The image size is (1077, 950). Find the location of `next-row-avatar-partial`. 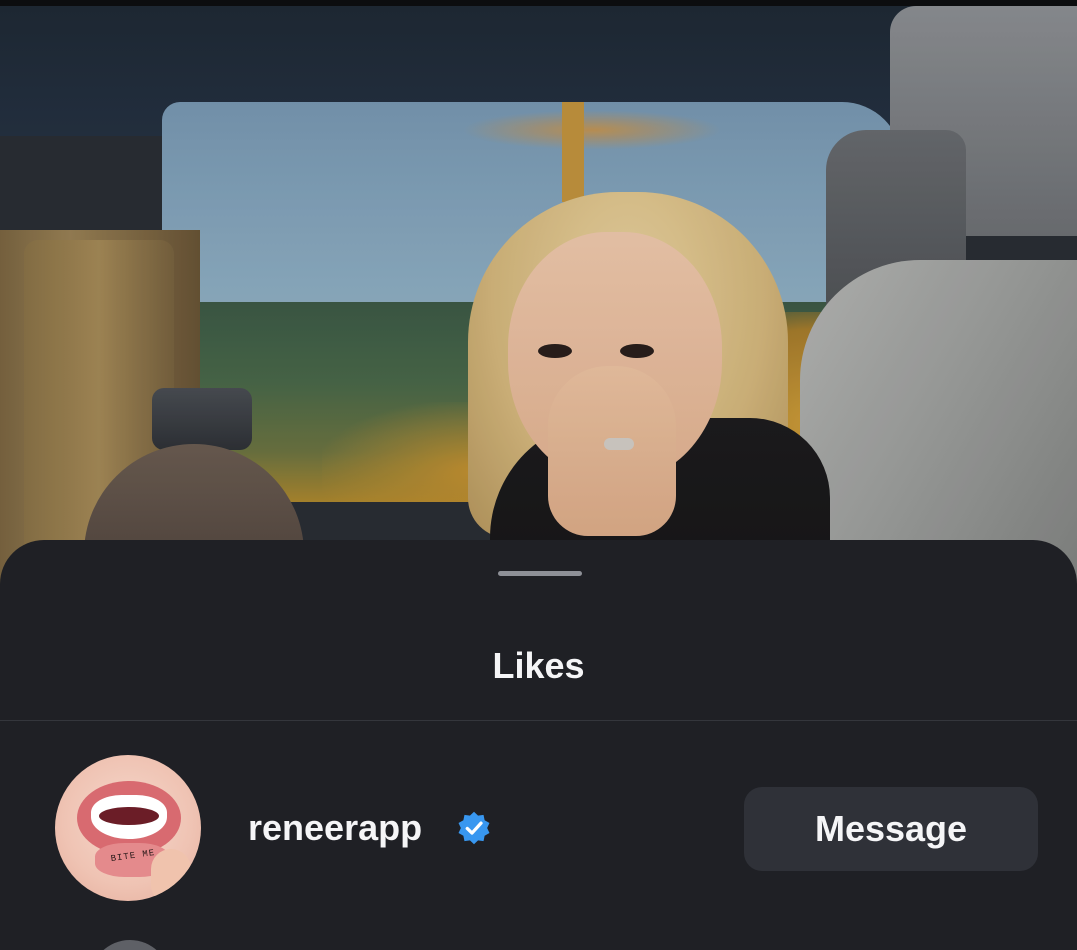

next-row-avatar-partial is located at coordinates (130, 945).